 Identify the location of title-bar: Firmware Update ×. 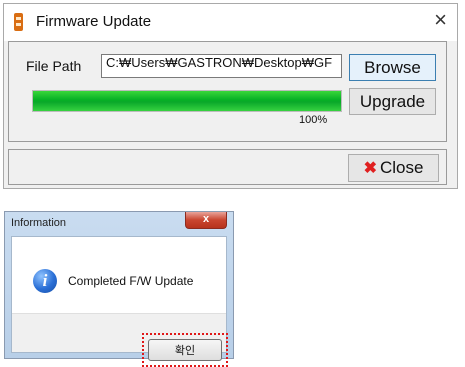
(230, 22).